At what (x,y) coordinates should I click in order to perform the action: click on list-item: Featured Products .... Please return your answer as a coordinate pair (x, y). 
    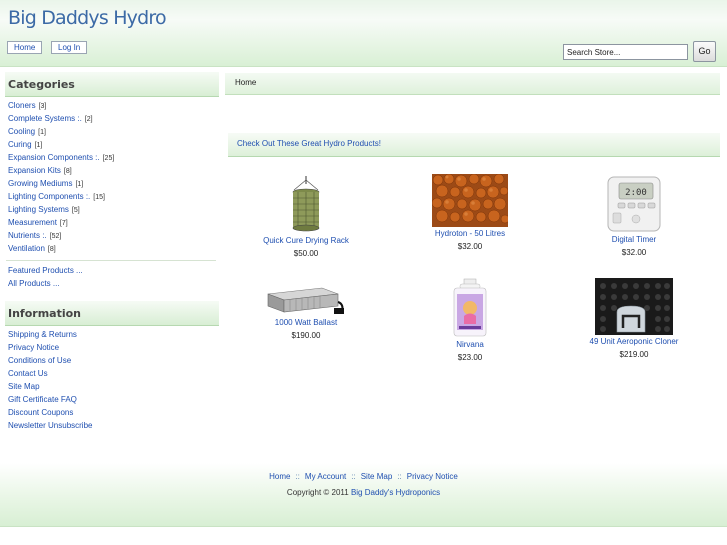
    Looking at the image, I should click on (45, 270).